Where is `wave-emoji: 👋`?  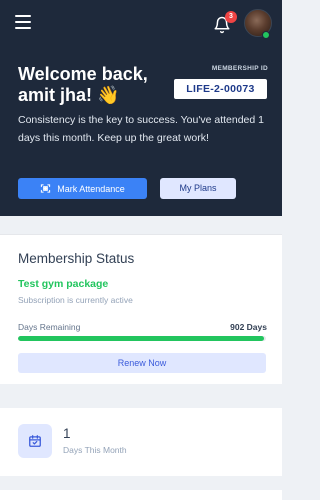
wave-emoji: 👋 is located at coordinates (108, 95).